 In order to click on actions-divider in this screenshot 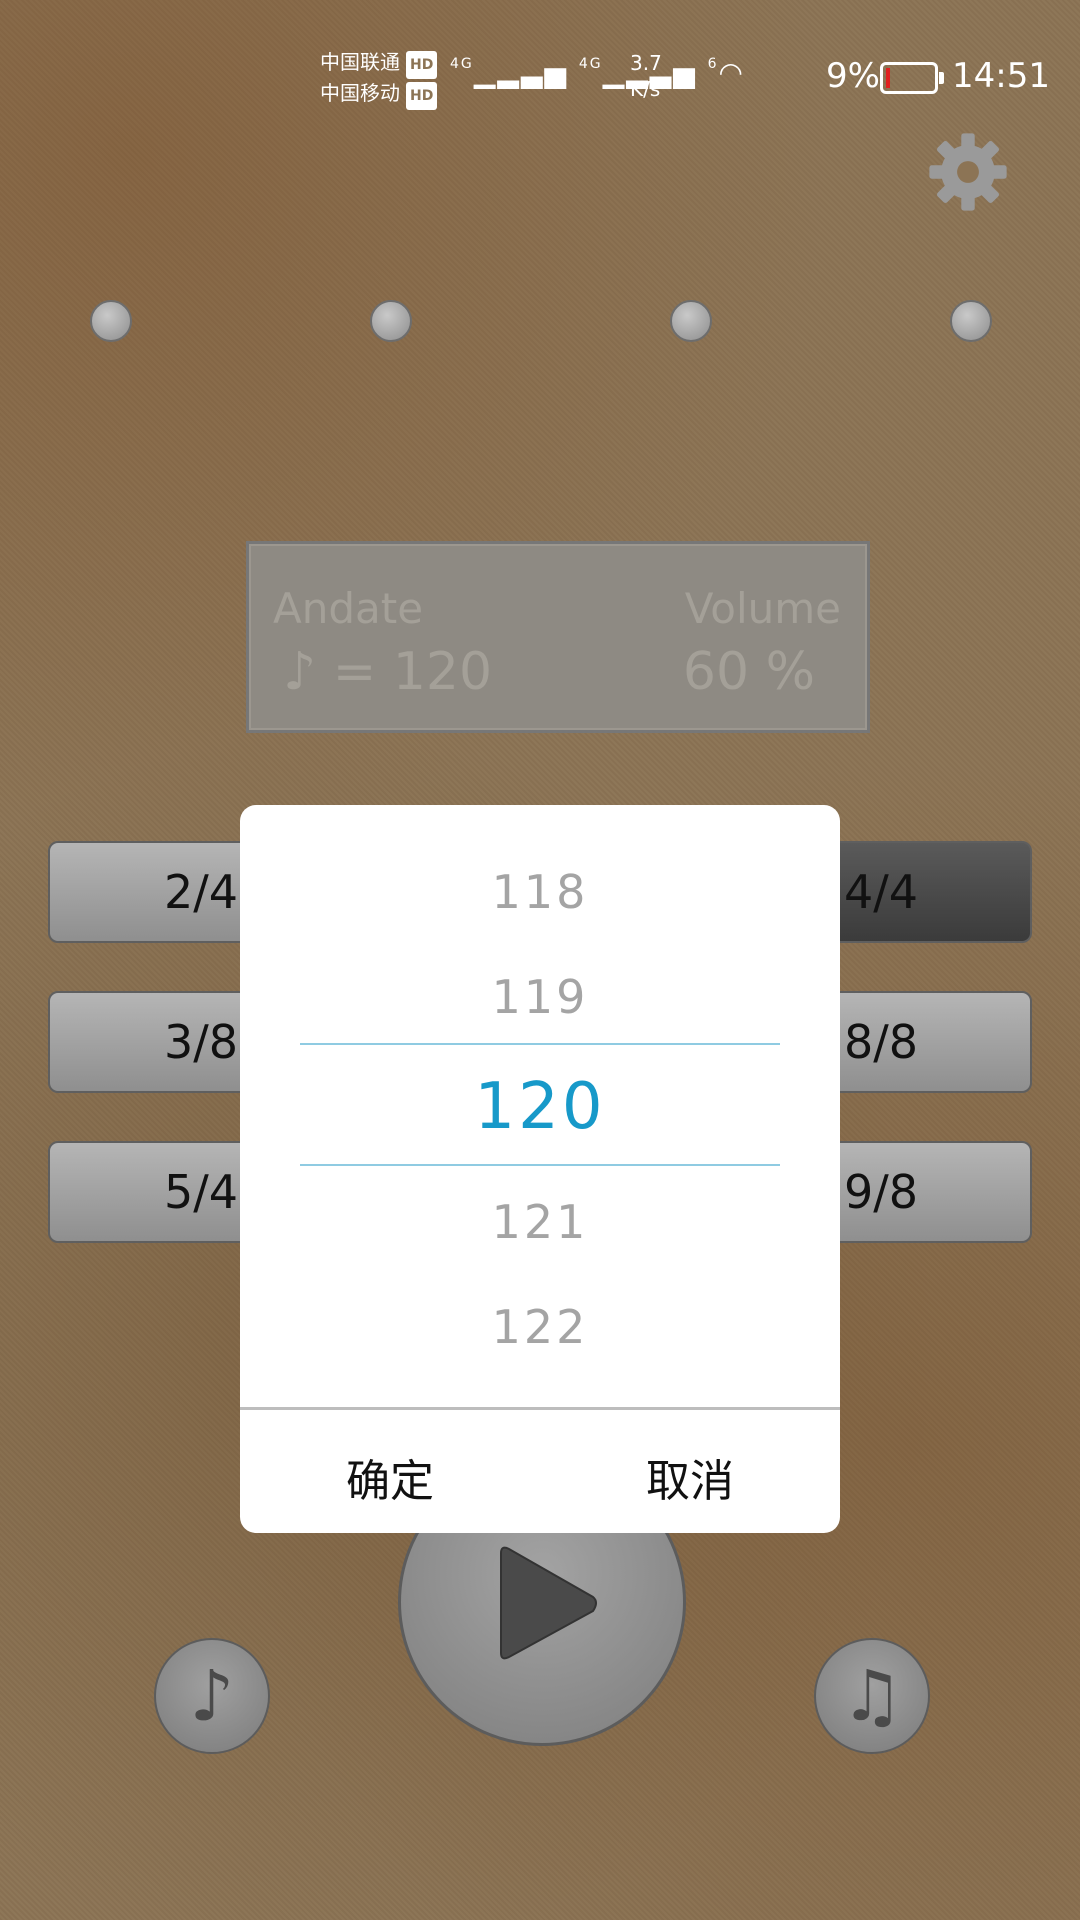, I will do `click(540, 1408)`.